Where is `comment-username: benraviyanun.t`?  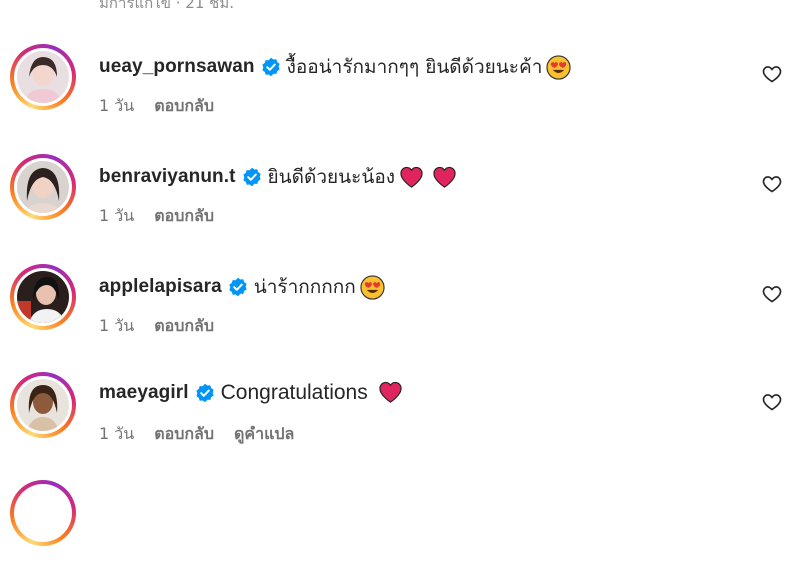 comment-username: benraviyanun.t is located at coordinates (167, 177).